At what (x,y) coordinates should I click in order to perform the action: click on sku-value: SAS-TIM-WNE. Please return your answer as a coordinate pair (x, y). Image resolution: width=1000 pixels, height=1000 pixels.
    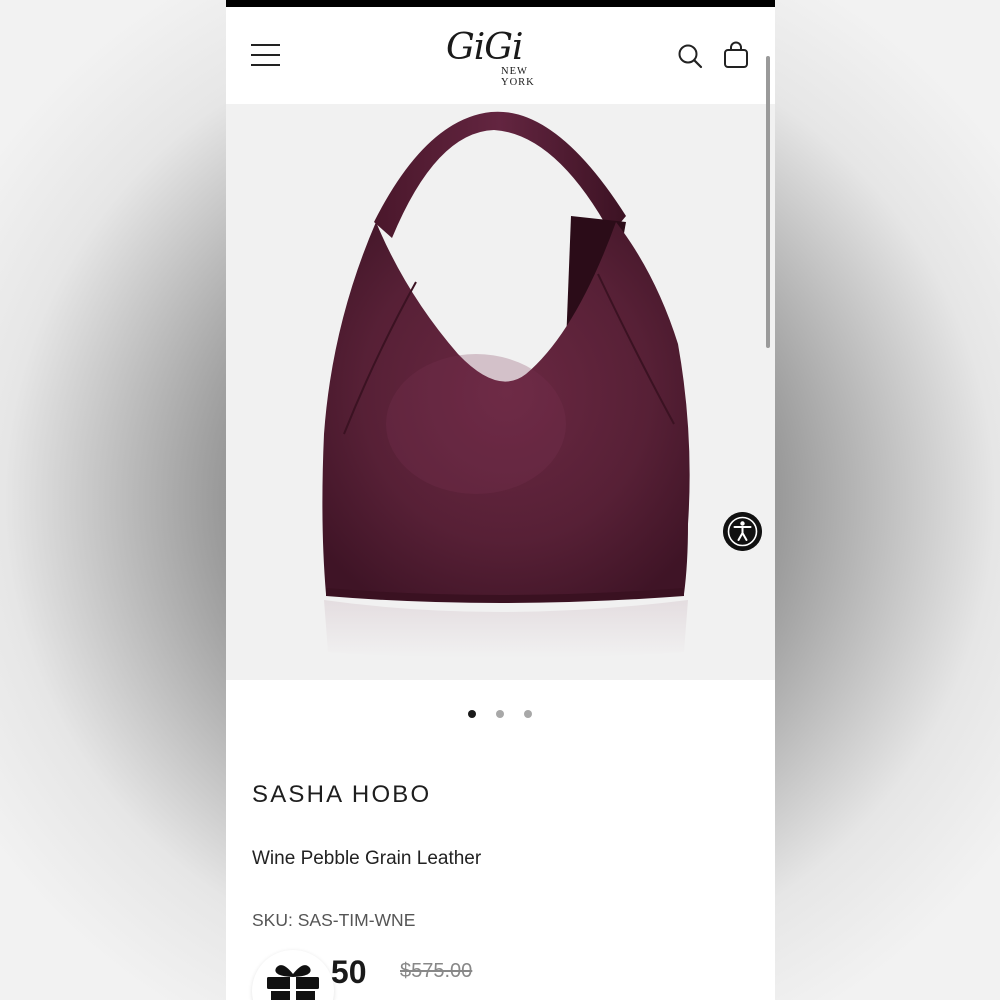
    Looking at the image, I should click on (356, 920).